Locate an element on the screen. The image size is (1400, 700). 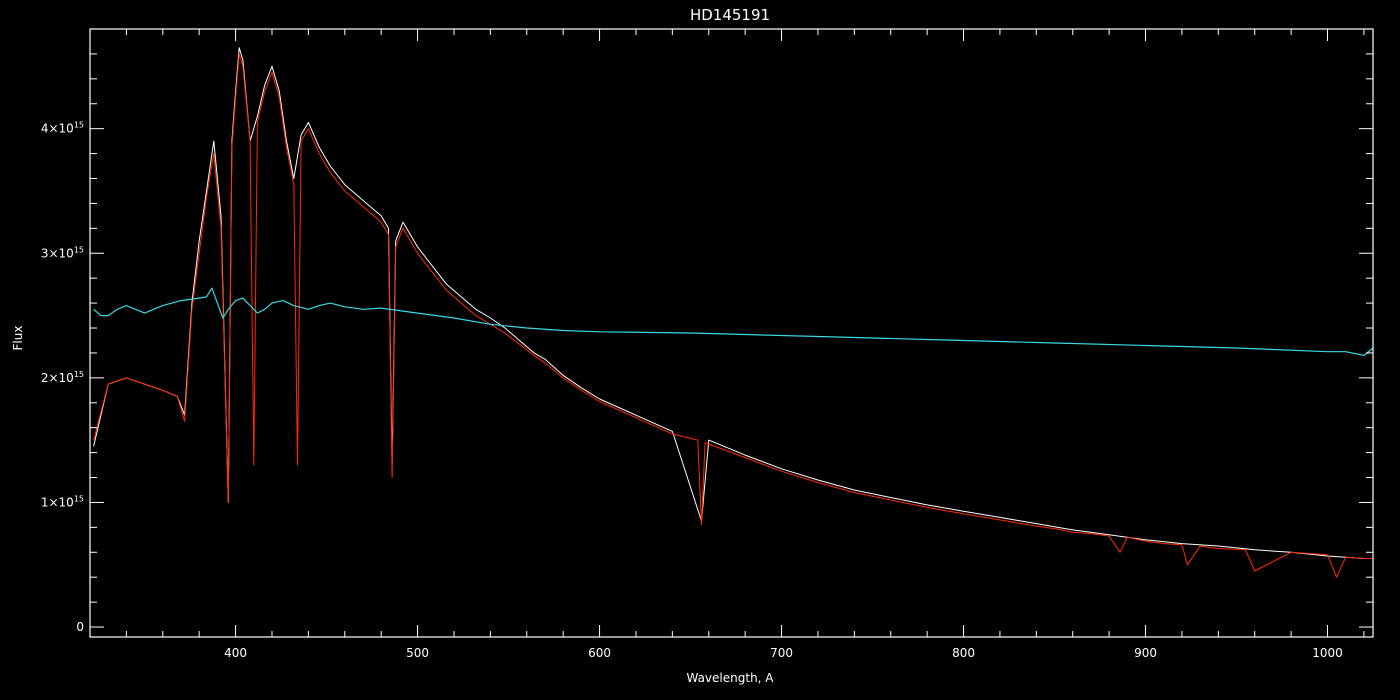
y-tick-label: 4×1015 is located at coordinates (62, 128).